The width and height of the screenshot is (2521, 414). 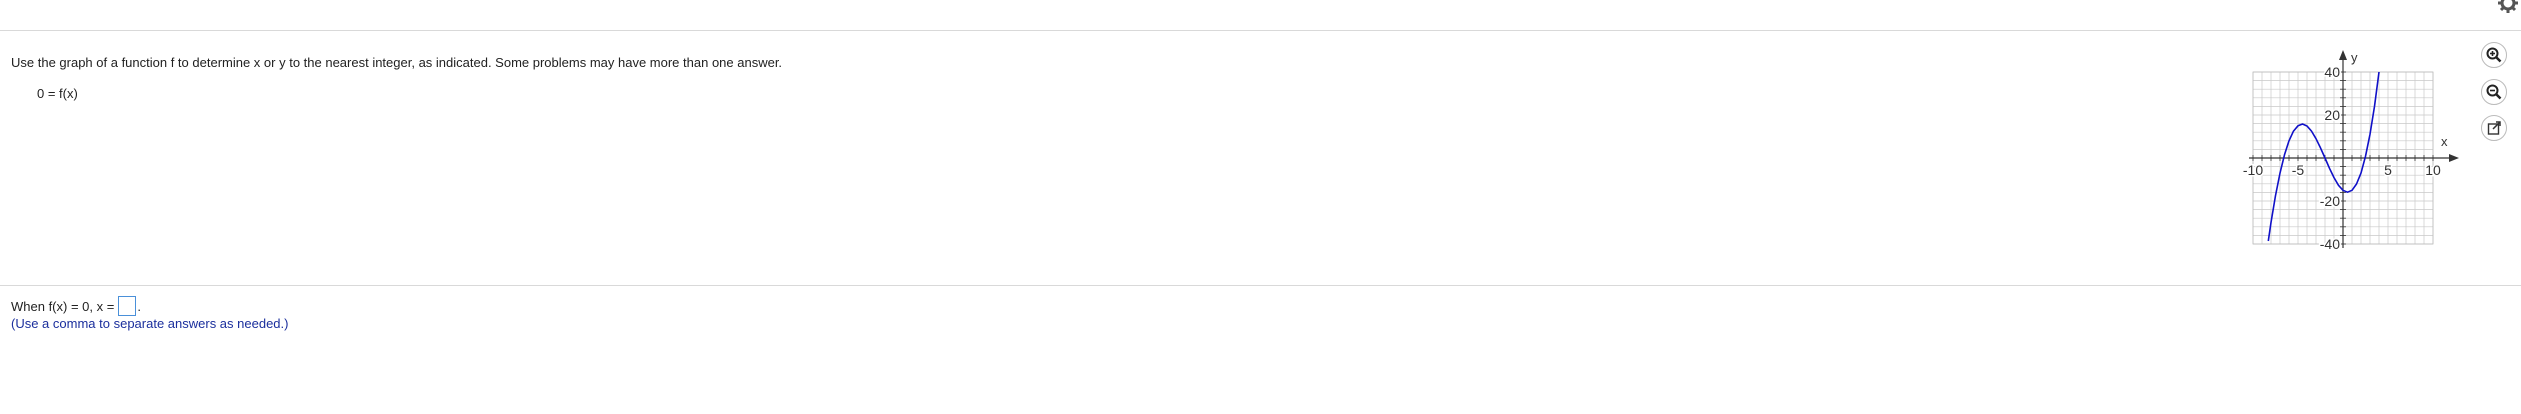 What do you see at coordinates (2494, 55) in the screenshot?
I see `zoom-in-icon` at bounding box center [2494, 55].